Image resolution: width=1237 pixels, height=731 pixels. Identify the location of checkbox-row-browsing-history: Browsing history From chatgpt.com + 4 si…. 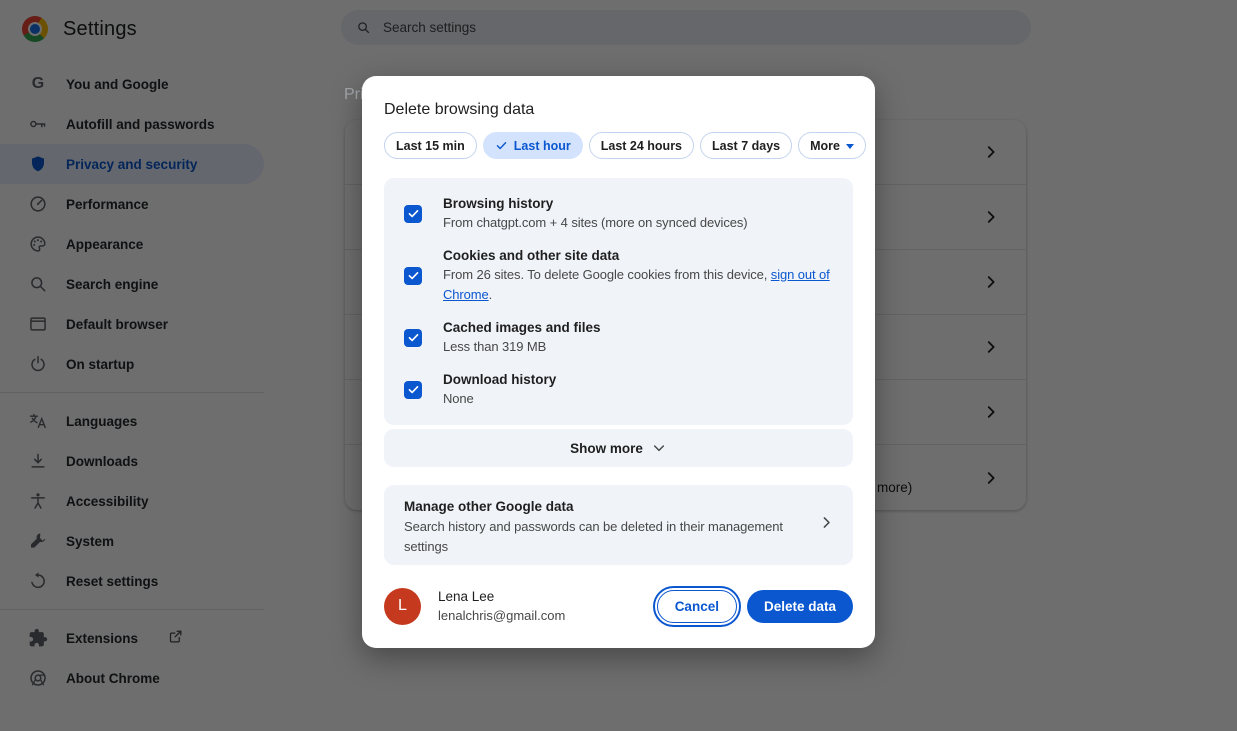
(618, 213).